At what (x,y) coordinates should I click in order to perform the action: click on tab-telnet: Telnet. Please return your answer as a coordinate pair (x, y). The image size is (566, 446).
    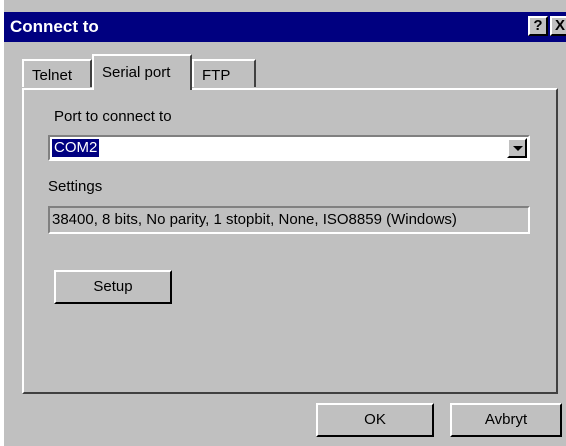
    Looking at the image, I should click on (57, 73).